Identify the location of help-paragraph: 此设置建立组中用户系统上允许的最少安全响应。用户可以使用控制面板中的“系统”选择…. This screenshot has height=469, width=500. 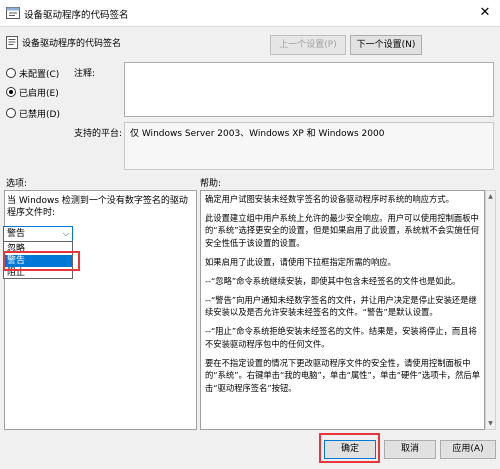
(342, 230).